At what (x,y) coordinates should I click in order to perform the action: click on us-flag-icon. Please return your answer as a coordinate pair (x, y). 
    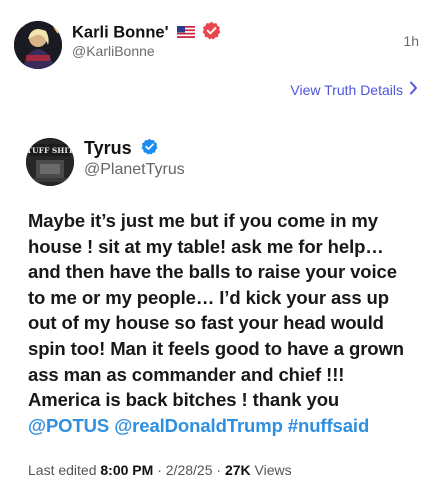
    Looking at the image, I should click on (186, 33).